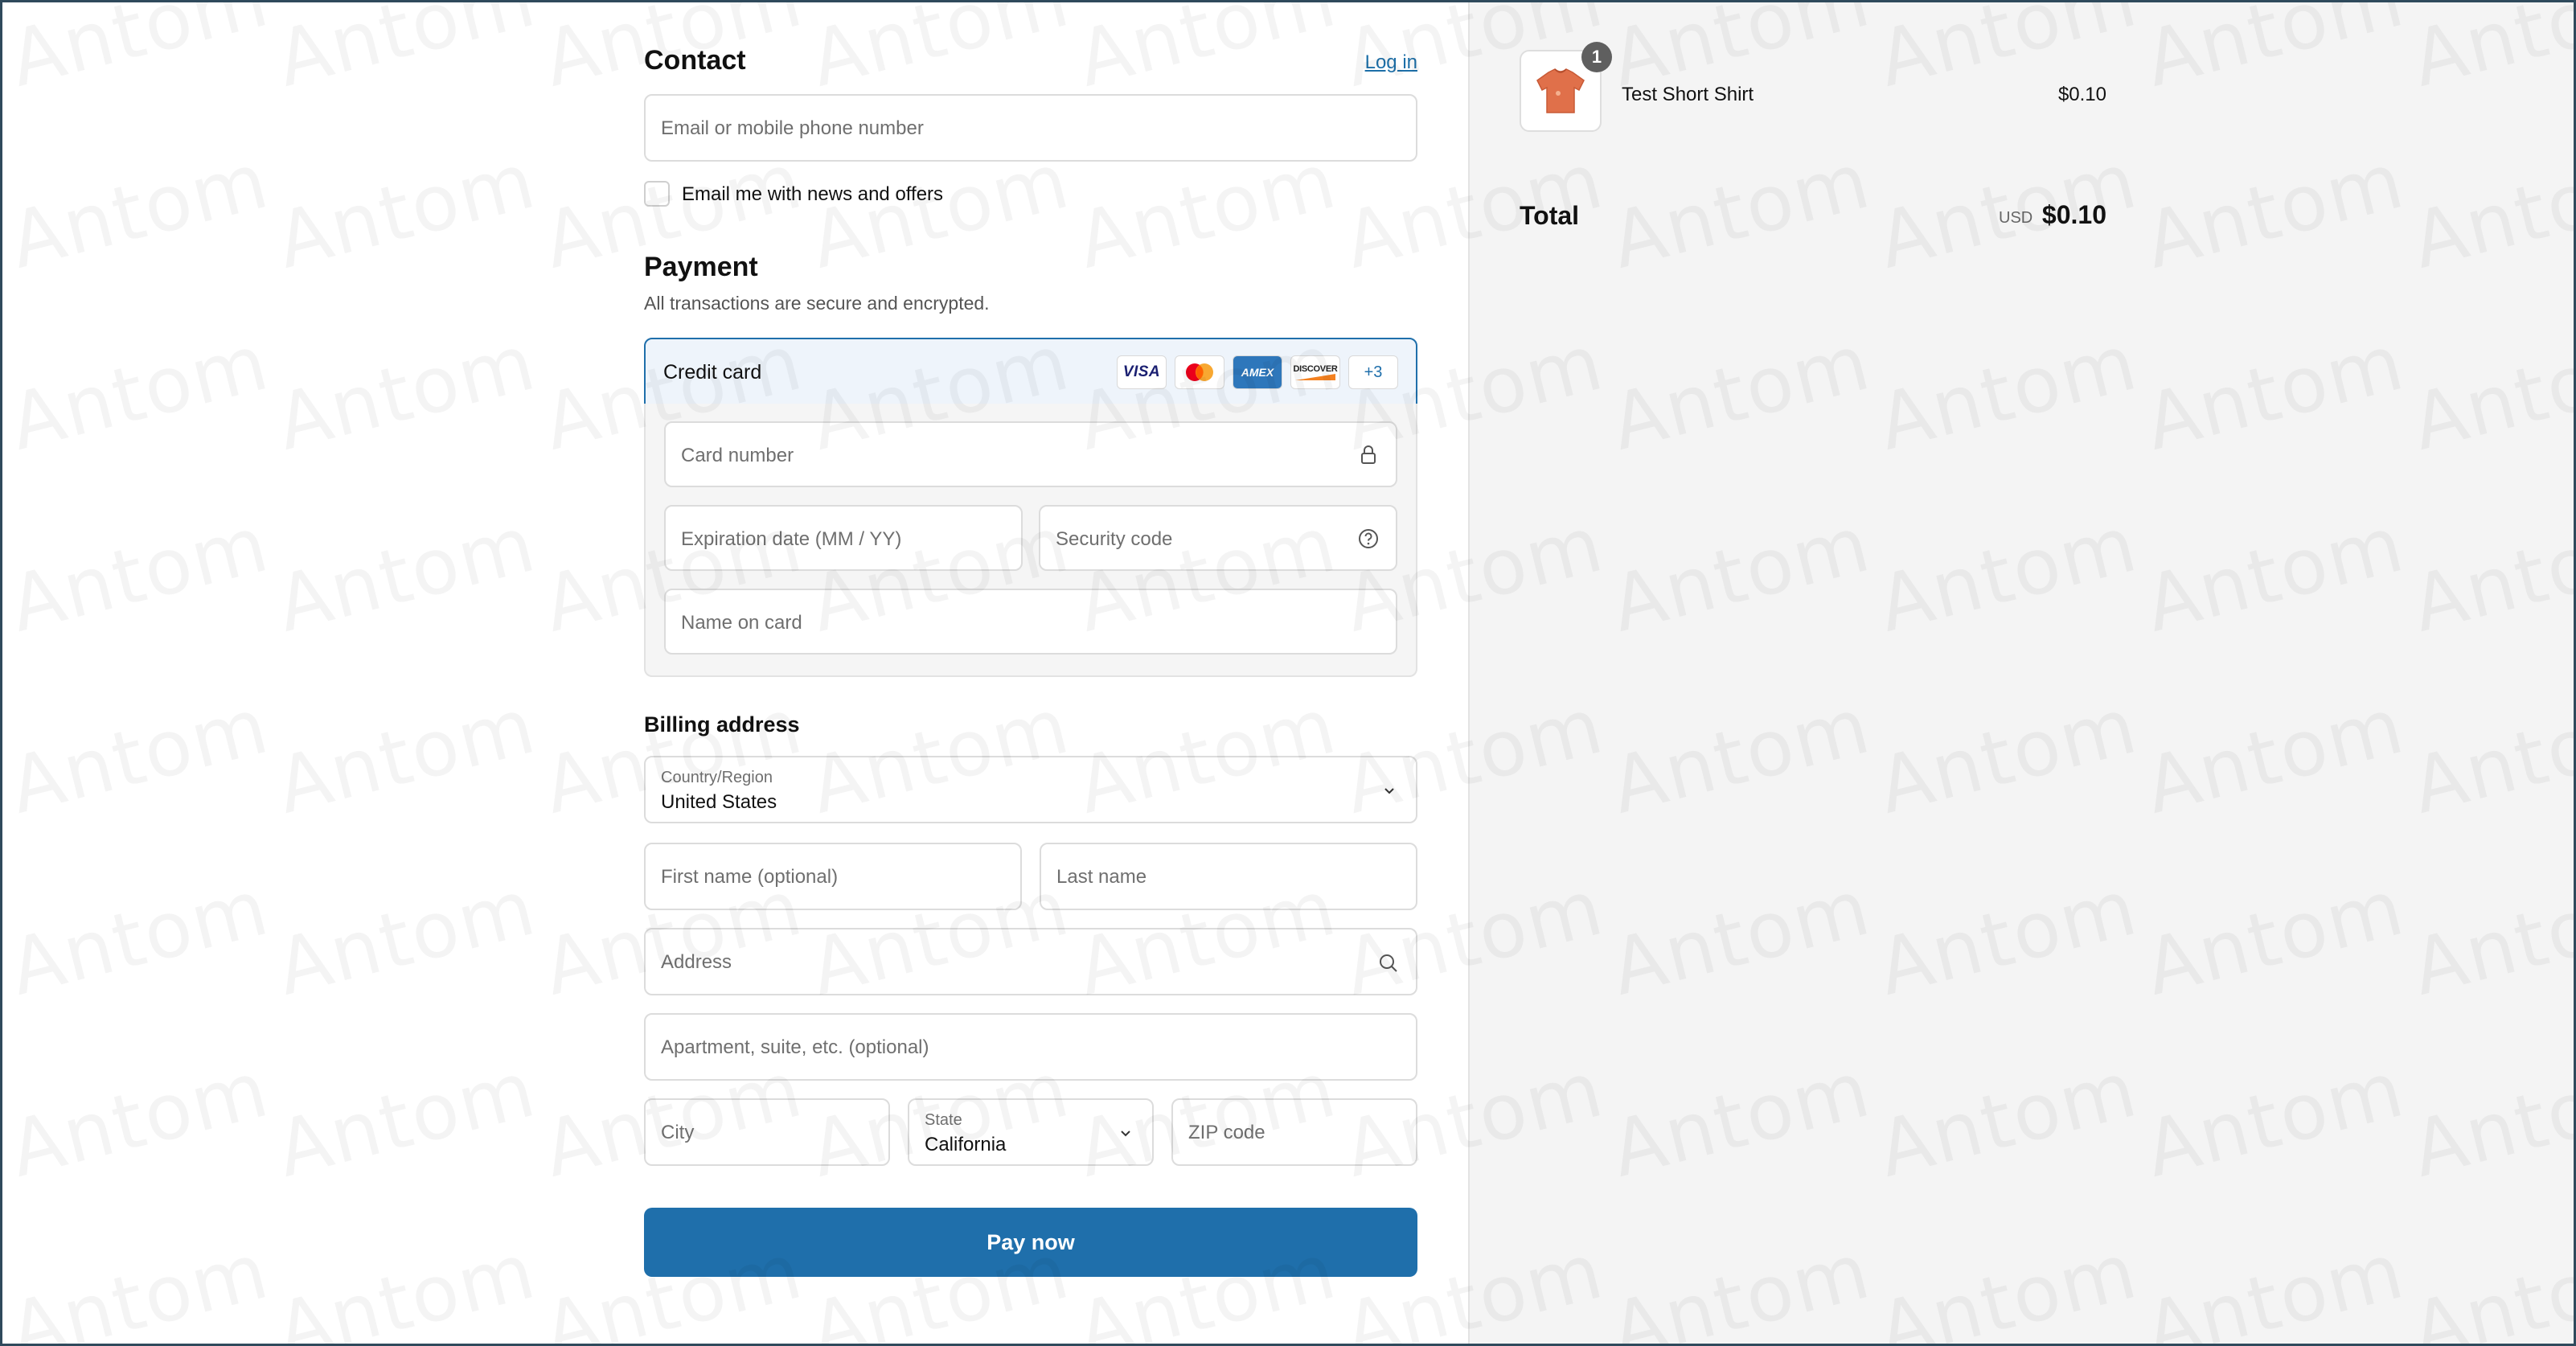 This screenshot has width=2576, height=1346. I want to click on lock-icon, so click(1369, 454).